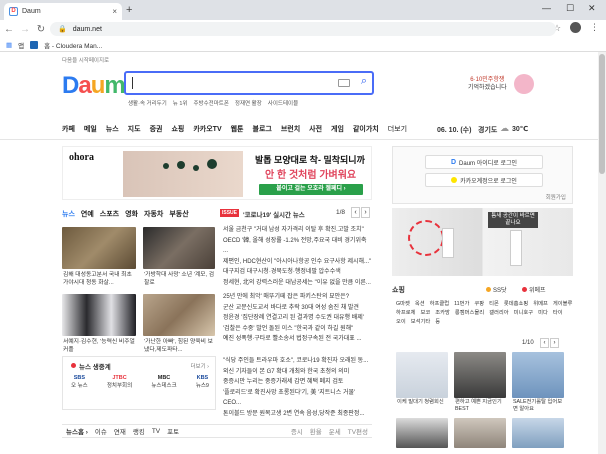  What do you see at coordinates (355, 212) in the screenshot?
I see `prev-arrow-icon: ‹` at bounding box center [355, 212].